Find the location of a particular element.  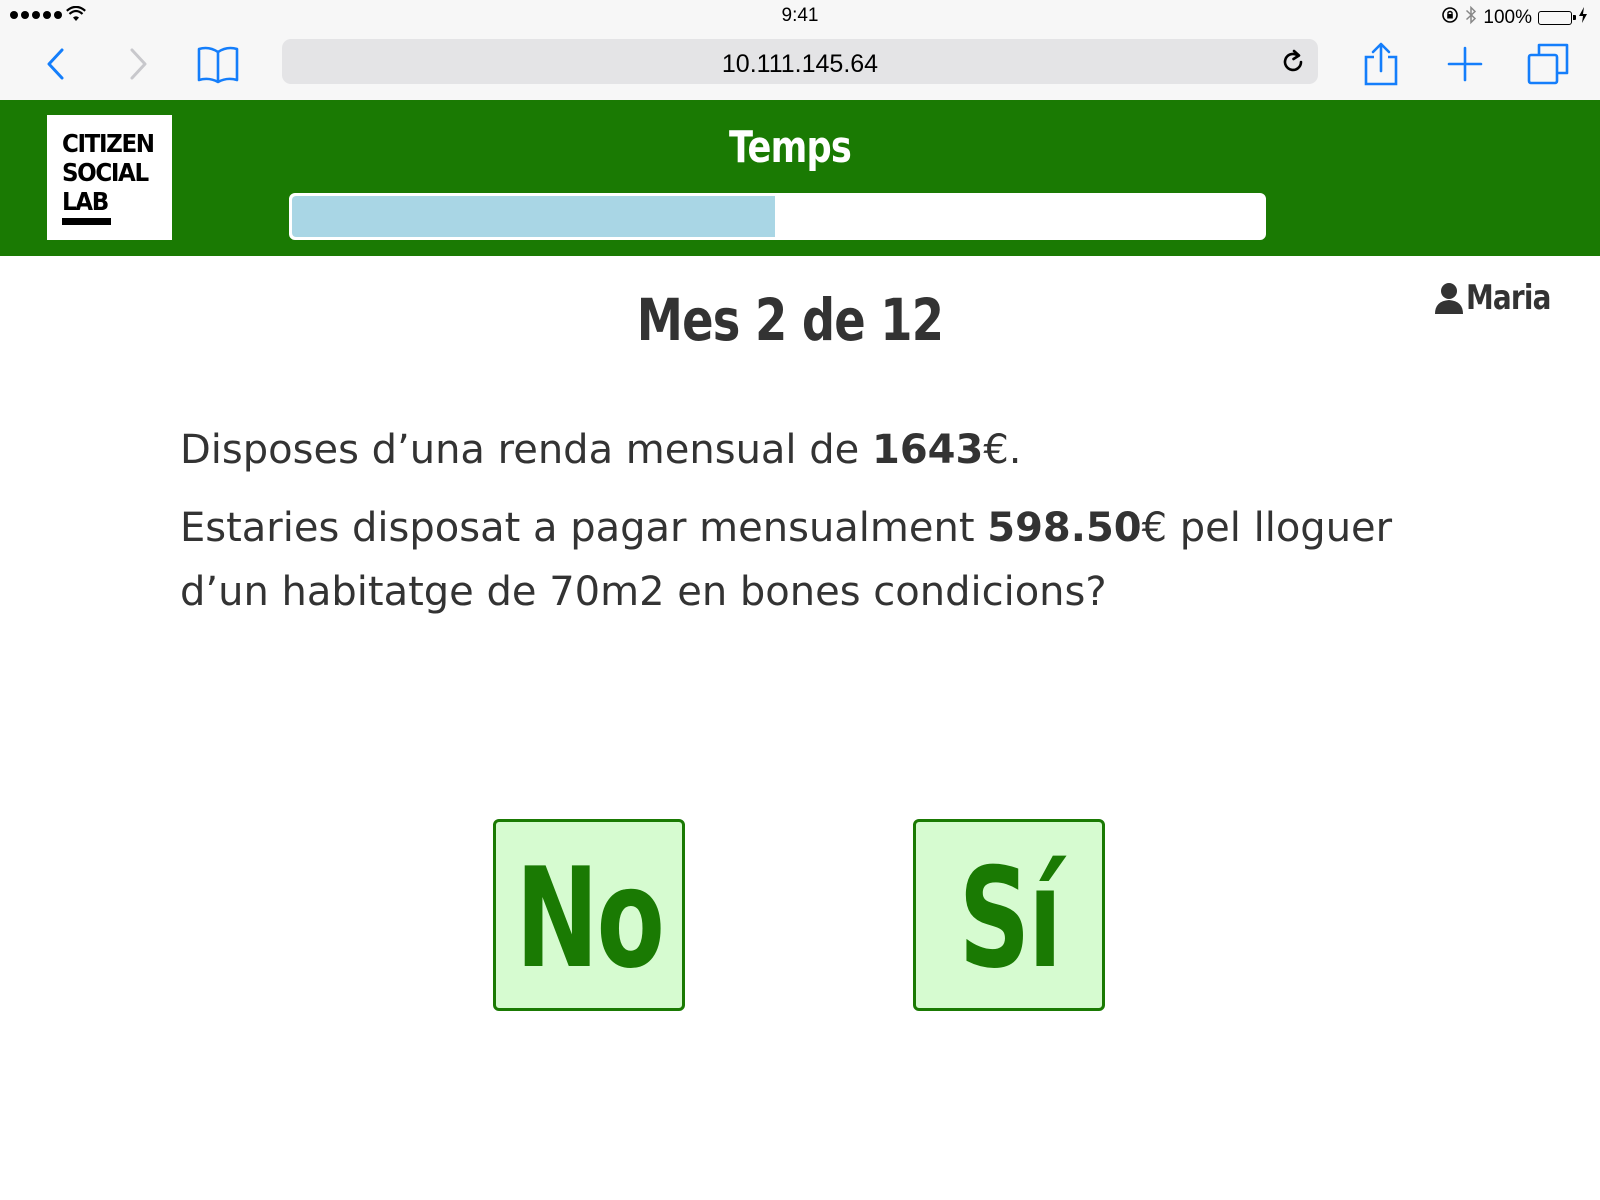

address-bar: 10.111.145.64 is located at coordinates (800, 61).